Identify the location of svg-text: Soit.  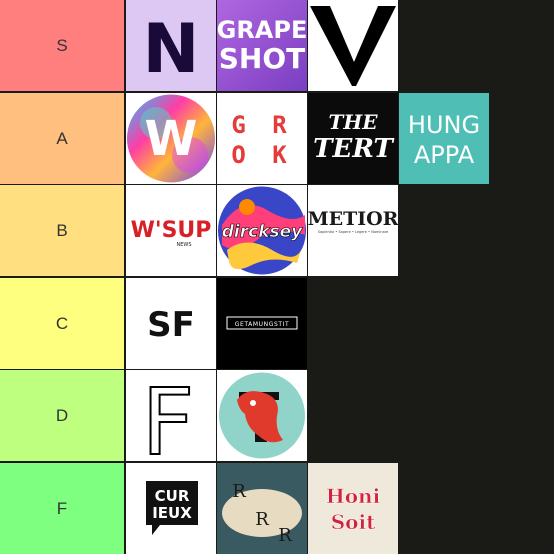
(353, 522).